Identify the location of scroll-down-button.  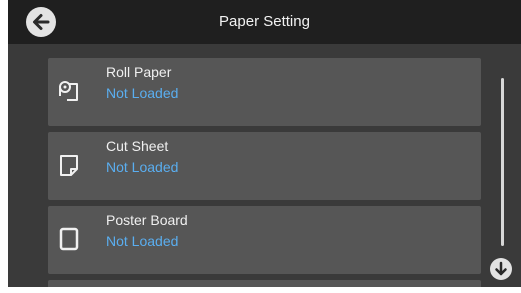
(501, 269).